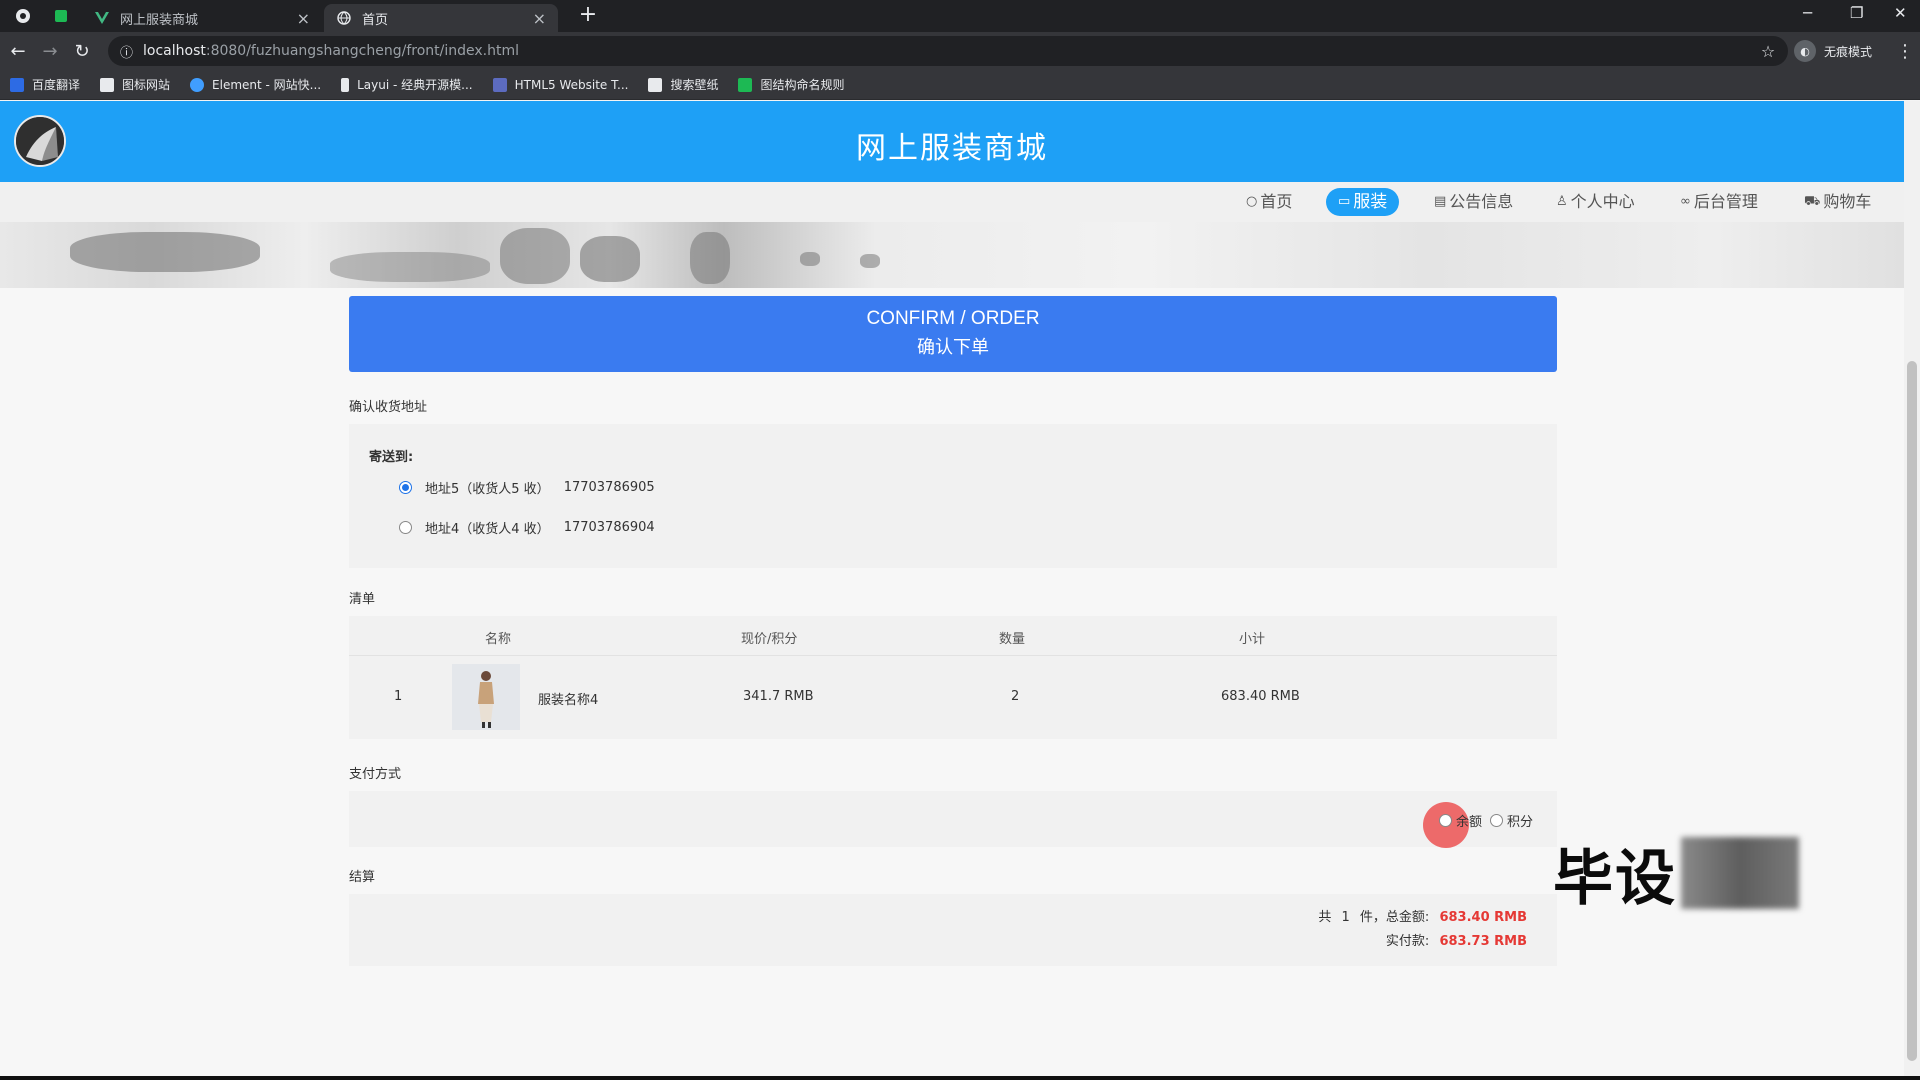  I want to click on home-icon: ○, so click(1252, 201).